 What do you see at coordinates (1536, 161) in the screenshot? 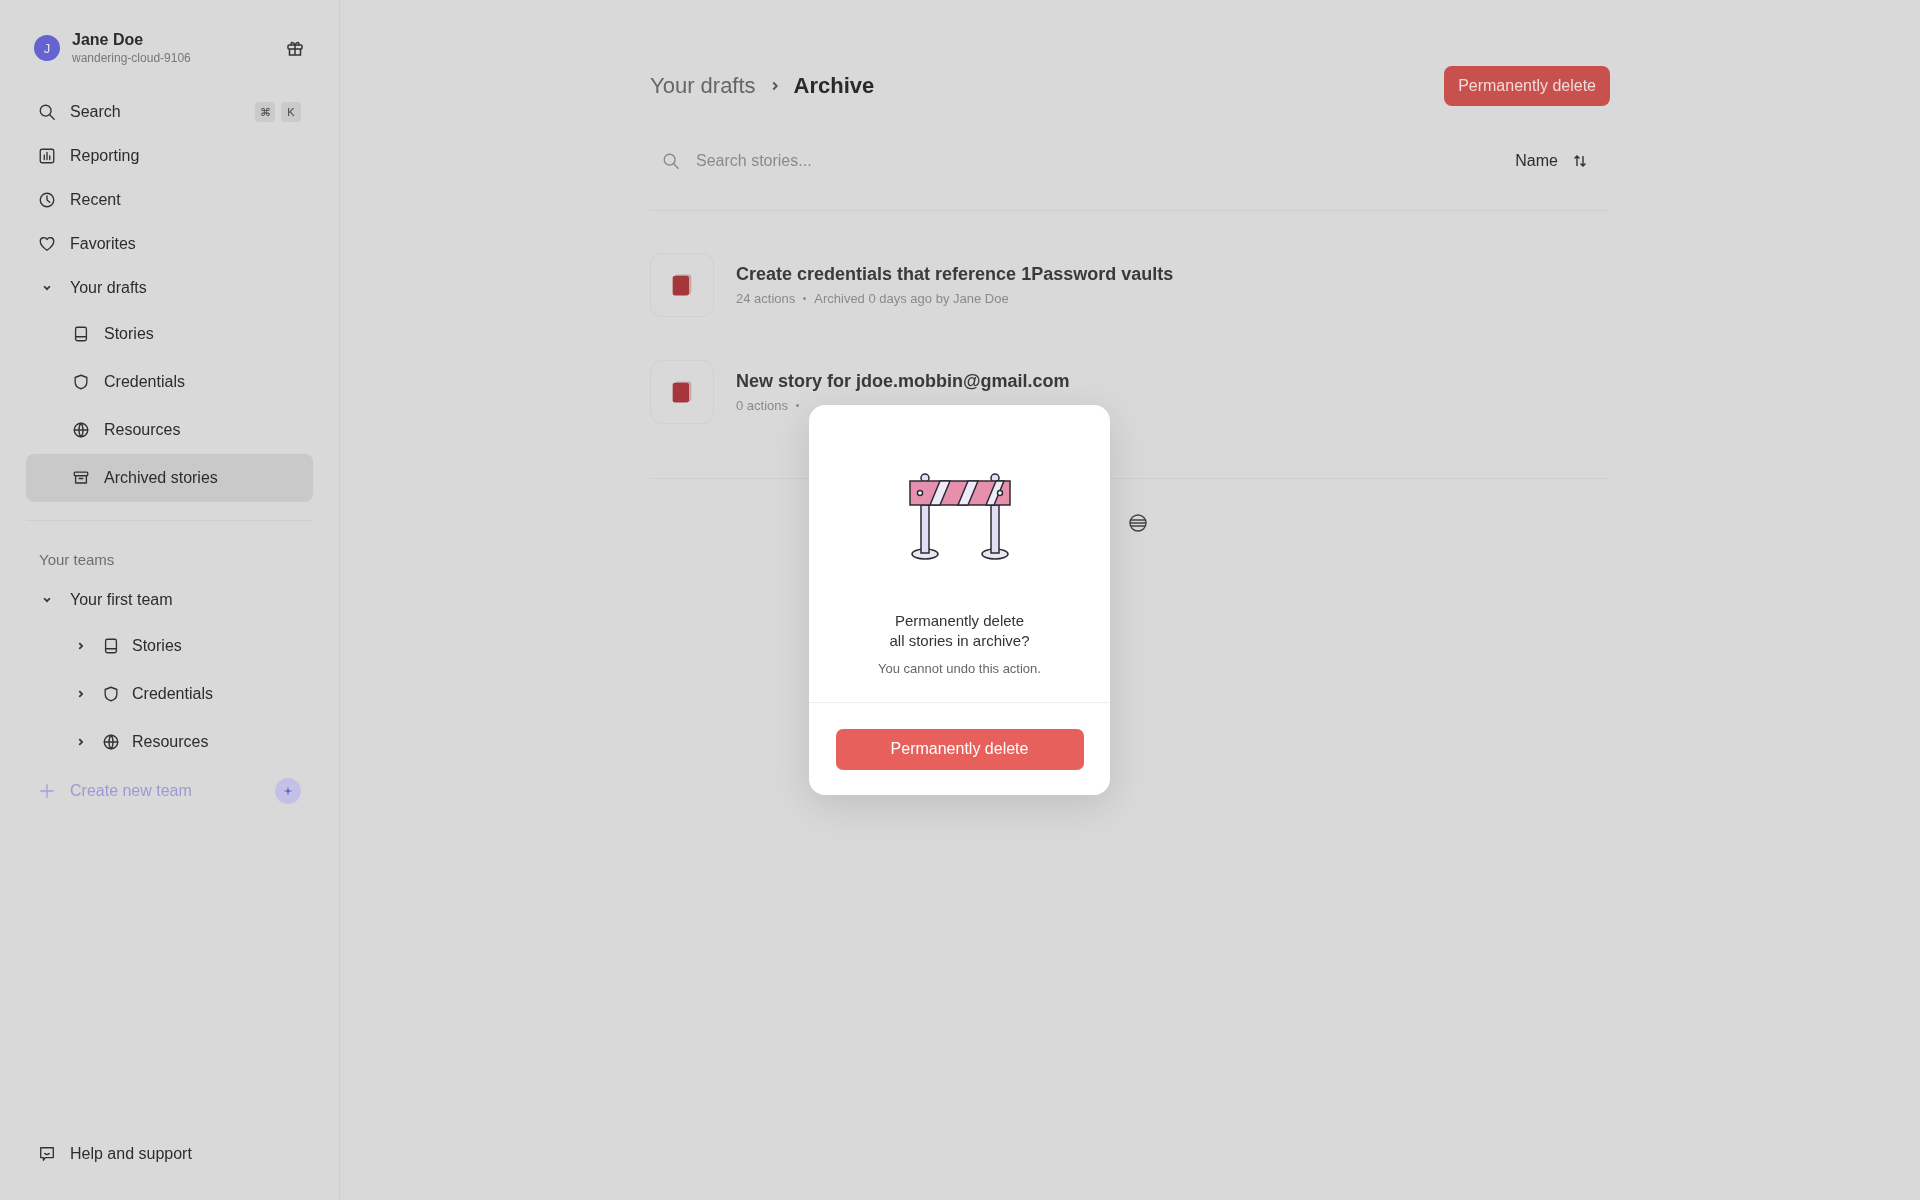
I see `sort-button: Name` at bounding box center [1536, 161].